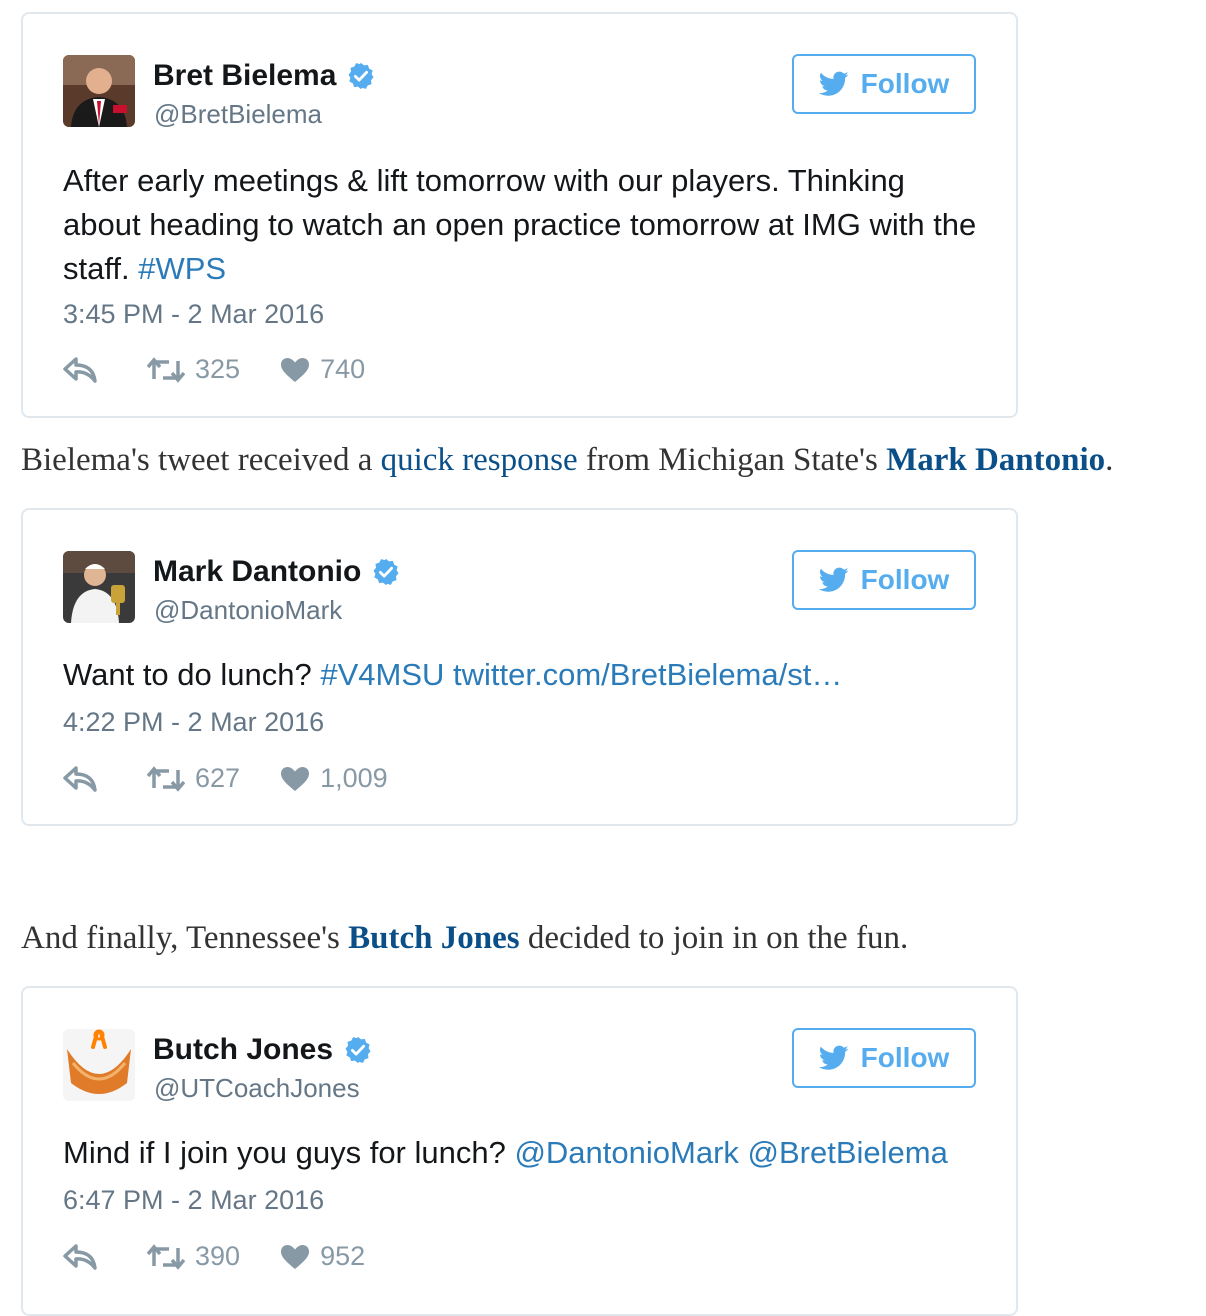 The image size is (1206, 1316). I want to click on like-count: 952, so click(343, 1256).